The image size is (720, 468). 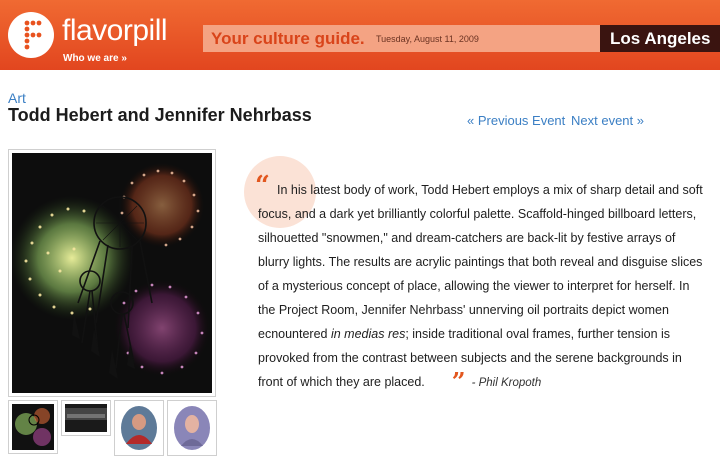 I want to click on city-label: Los Angeles, so click(x=660, y=38).